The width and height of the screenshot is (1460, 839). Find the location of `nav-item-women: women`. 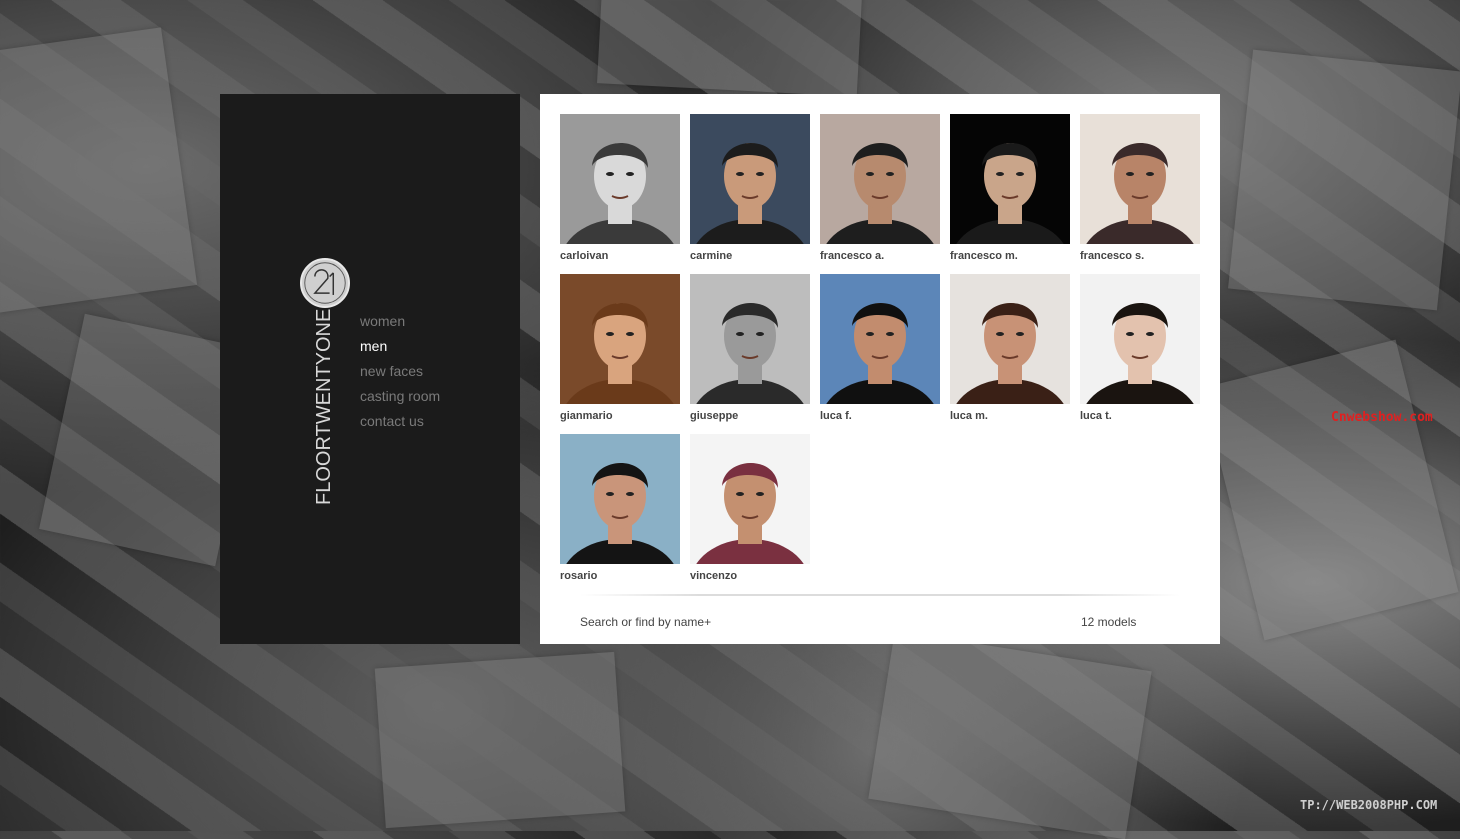

nav-item-women: women is located at coordinates (400, 324).